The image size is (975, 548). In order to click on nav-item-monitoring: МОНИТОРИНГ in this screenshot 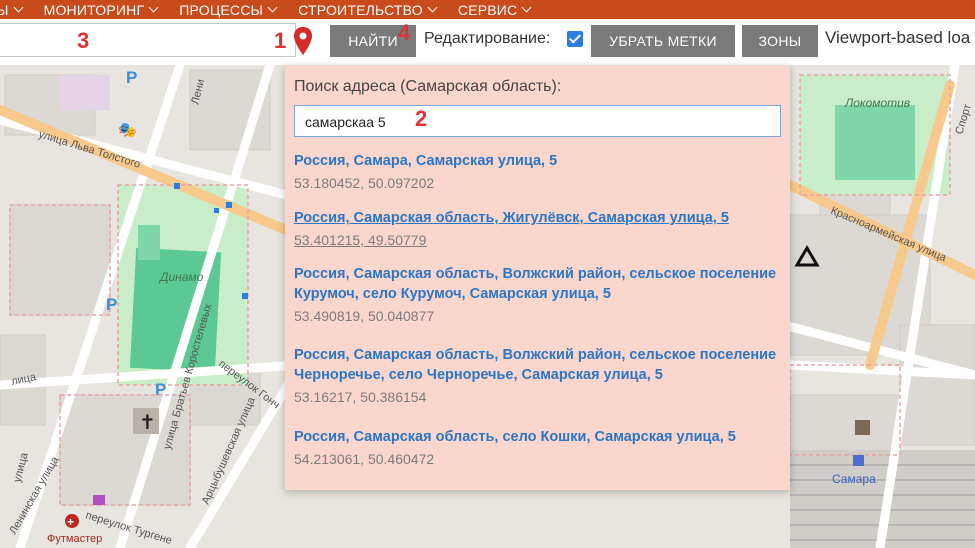, I will do `click(101, 9)`.